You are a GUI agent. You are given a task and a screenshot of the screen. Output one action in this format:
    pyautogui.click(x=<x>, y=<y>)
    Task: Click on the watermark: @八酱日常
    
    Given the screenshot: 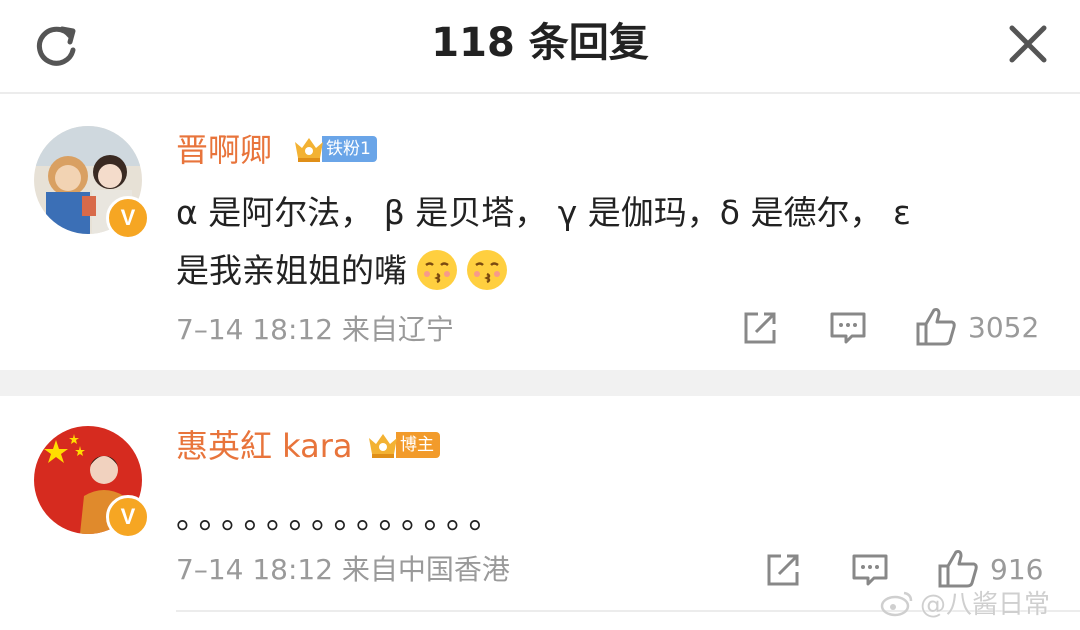 What is the action you would take?
    pyautogui.click(x=965, y=602)
    